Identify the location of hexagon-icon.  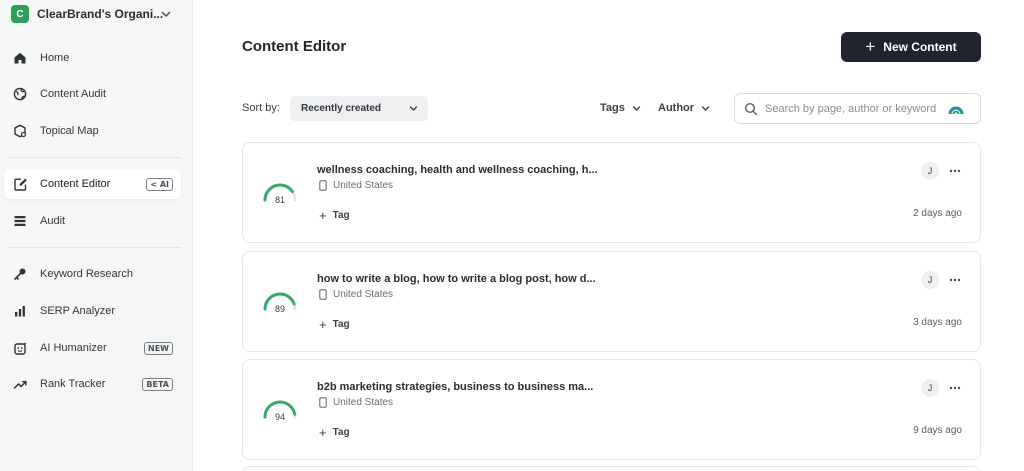
(20, 131).